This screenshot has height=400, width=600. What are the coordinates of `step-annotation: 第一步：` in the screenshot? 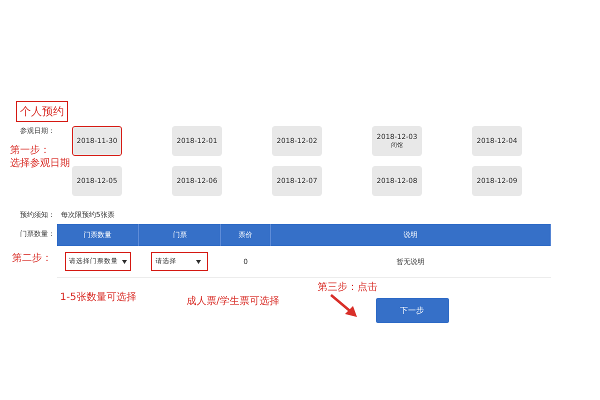 It's located at (30, 150).